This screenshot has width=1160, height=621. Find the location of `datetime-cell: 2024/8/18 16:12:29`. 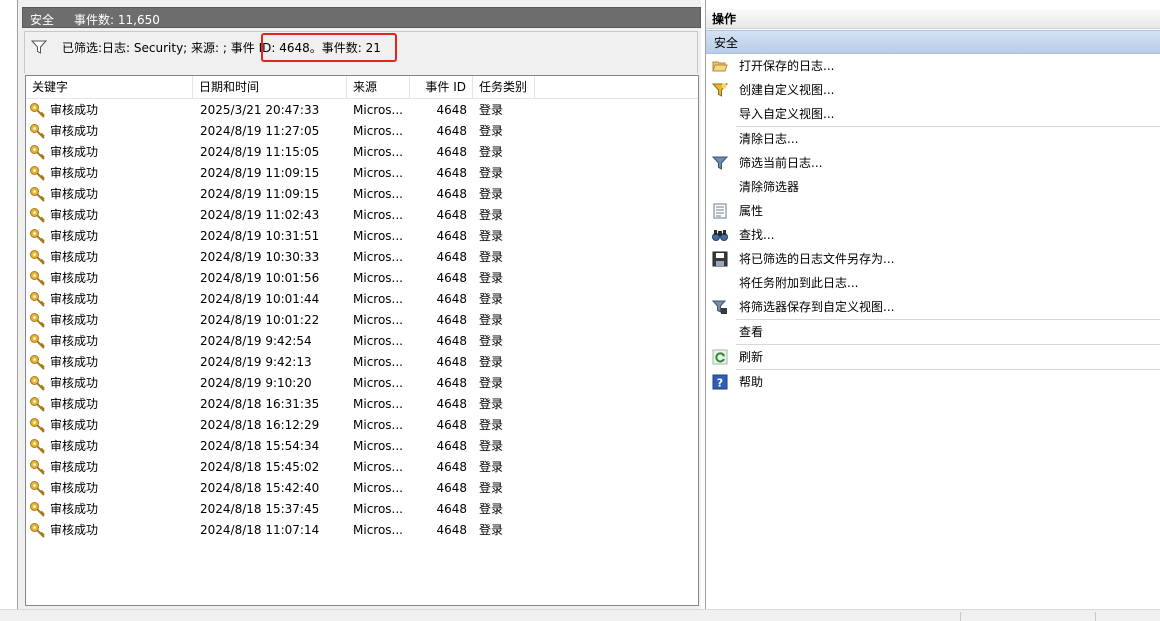

datetime-cell: 2024/8/18 16:12:29 is located at coordinates (260, 425).